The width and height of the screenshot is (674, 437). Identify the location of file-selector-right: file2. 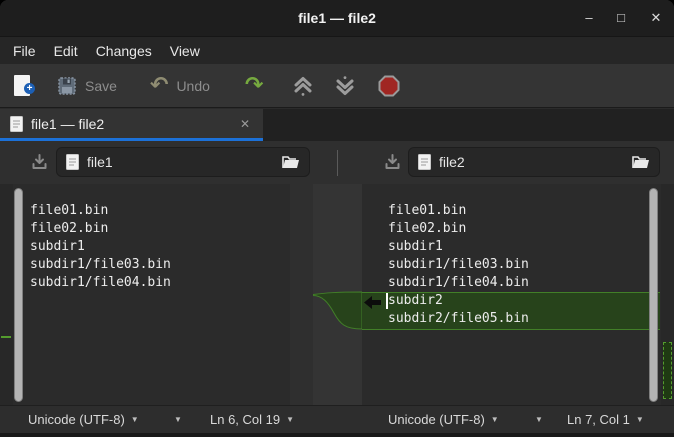
(534, 162).